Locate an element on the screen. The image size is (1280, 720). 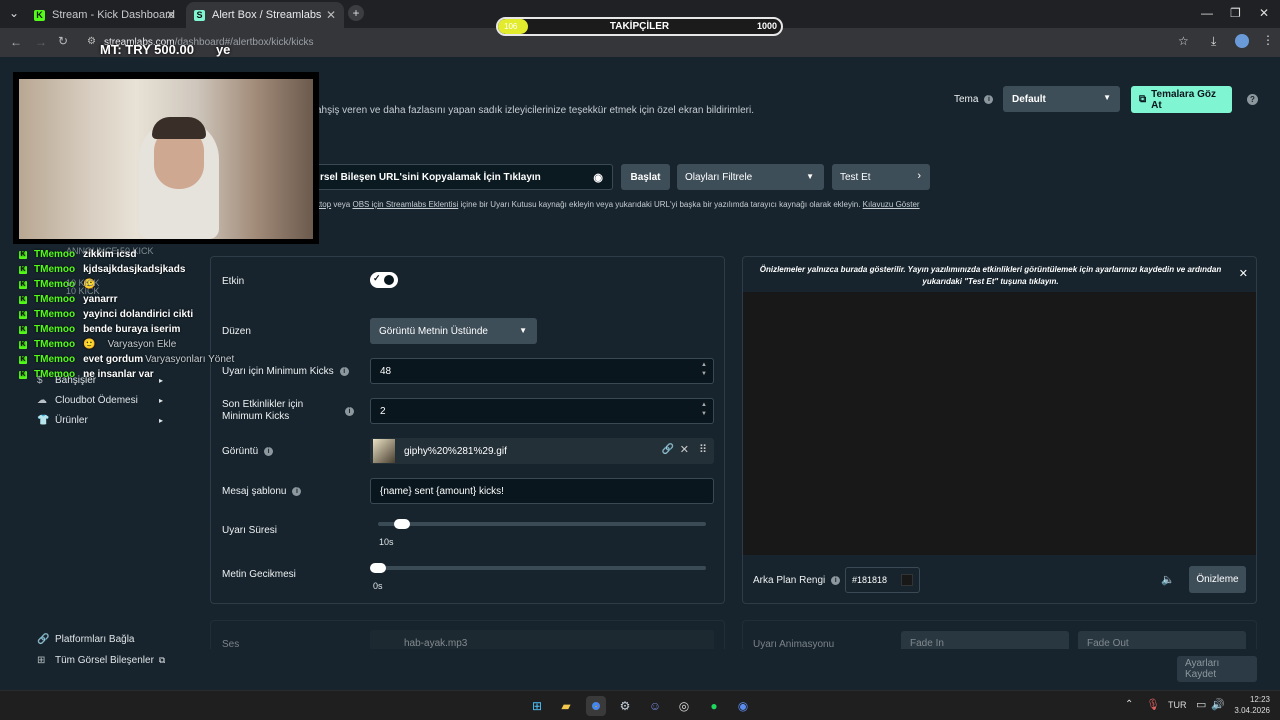
close-window-icon: ✕ is located at coordinates (1264, 13).